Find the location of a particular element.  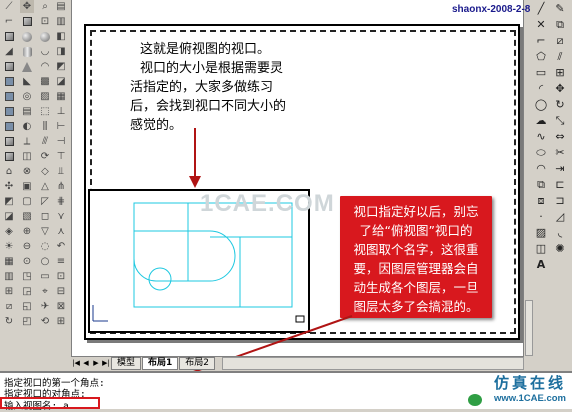

intersect-icon: ⊙ is located at coordinates (27, 261).